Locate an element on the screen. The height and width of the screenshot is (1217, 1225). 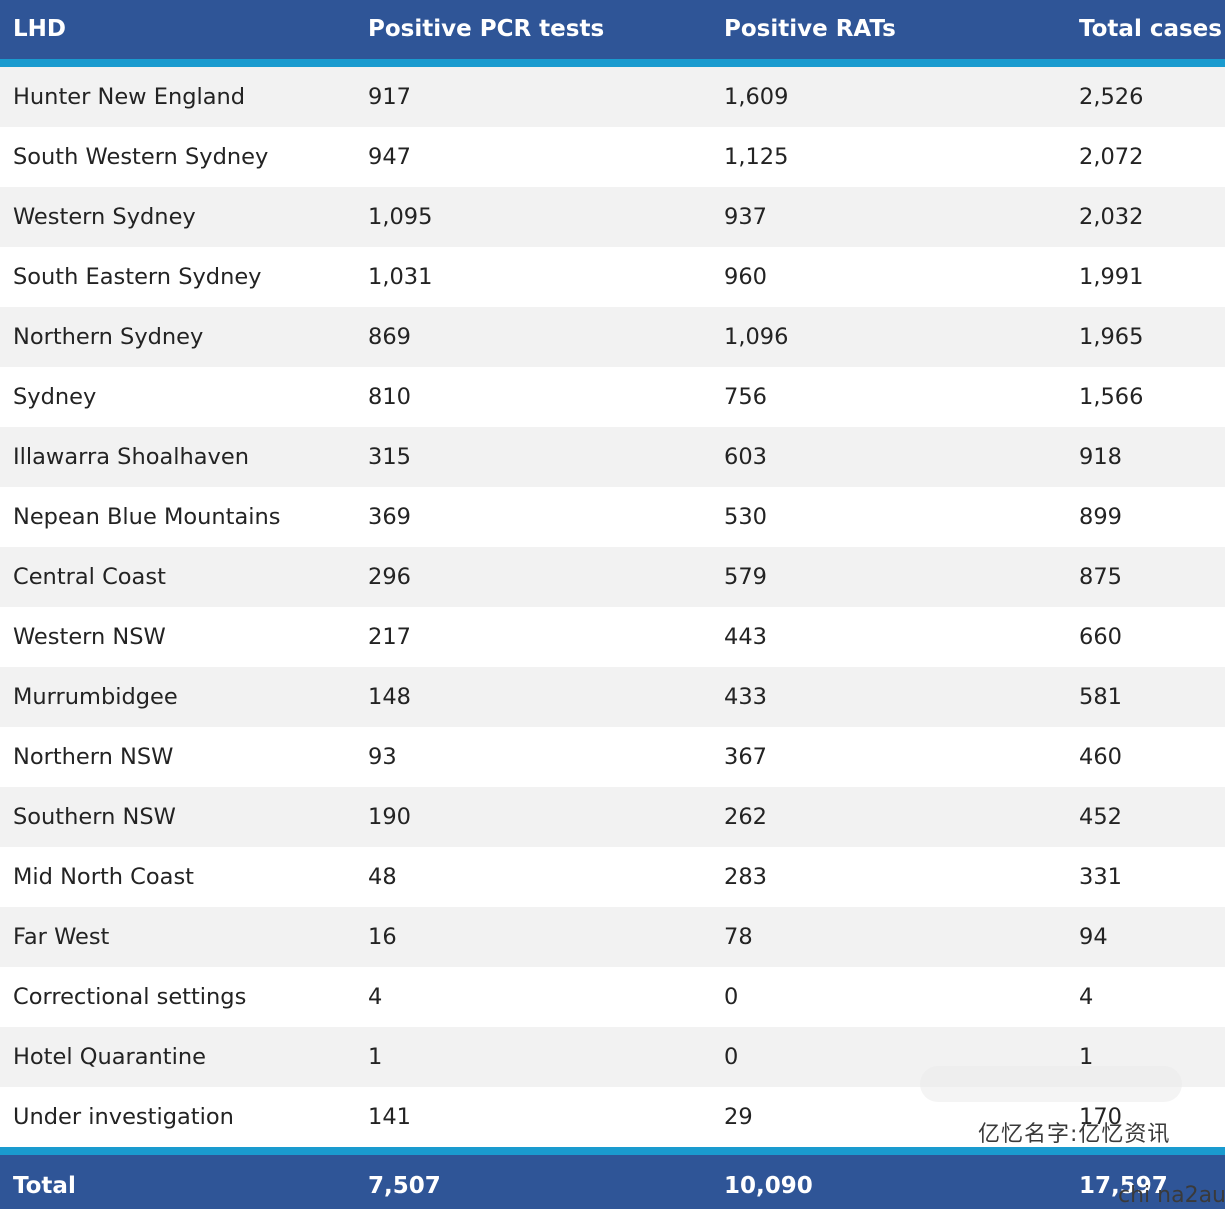
cell-lhd: Hotel Quarantine is located at coordinates (109, 1057).